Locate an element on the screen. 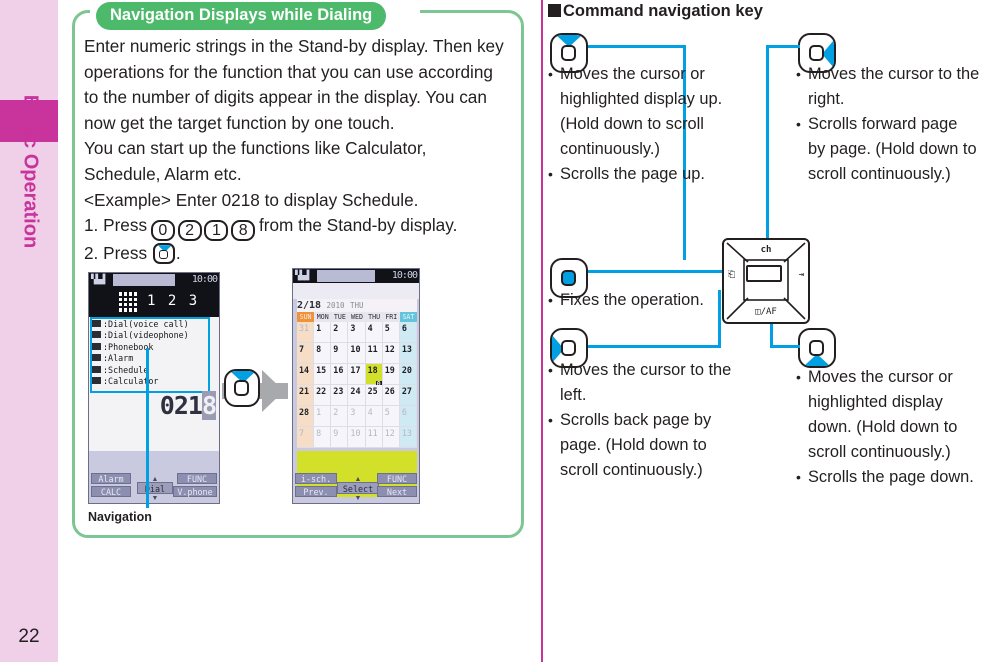 Image resolution: width=1001 pixels, height=662 pixels. heading-square-bullet-icon is located at coordinates (554, 10).